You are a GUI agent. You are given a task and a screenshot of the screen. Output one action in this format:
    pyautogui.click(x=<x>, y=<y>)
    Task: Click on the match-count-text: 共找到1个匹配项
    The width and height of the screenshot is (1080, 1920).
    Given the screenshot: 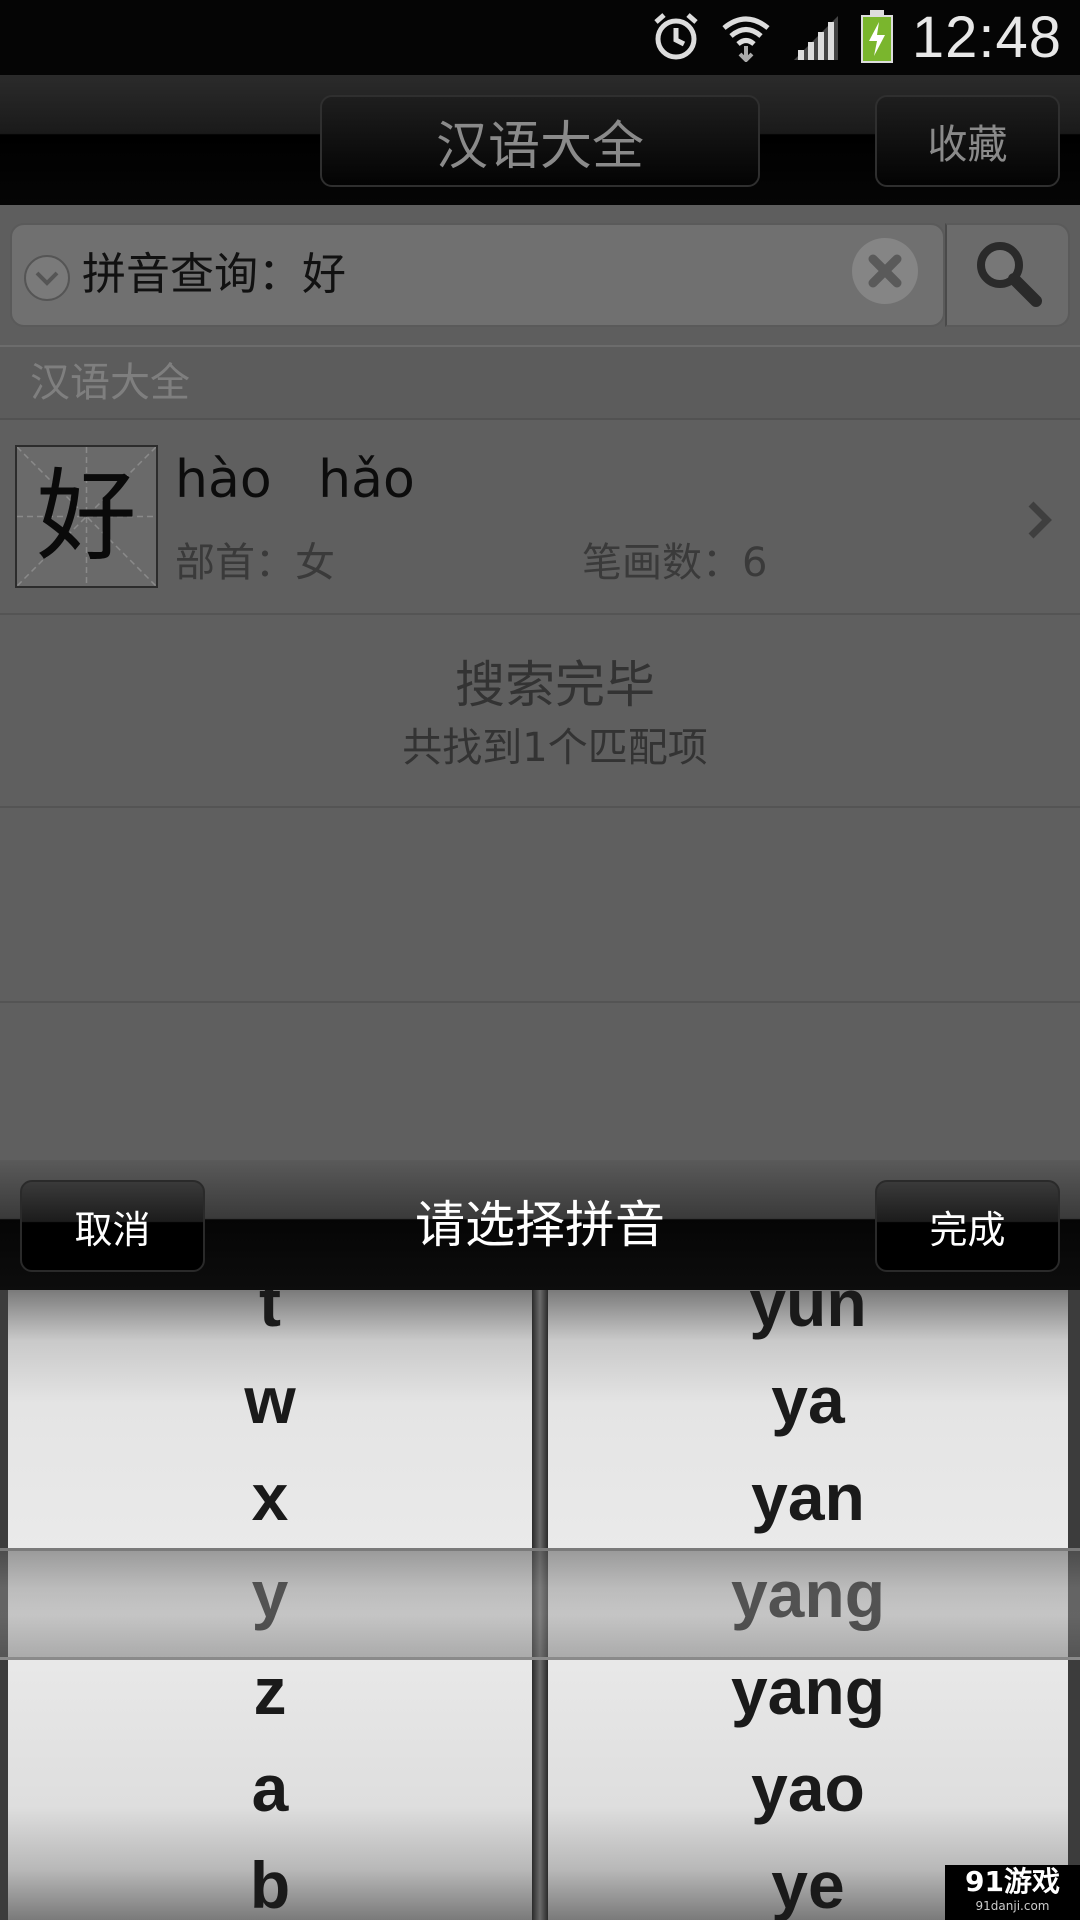 What is the action you would take?
    pyautogui.click(x=555, y=748)
    